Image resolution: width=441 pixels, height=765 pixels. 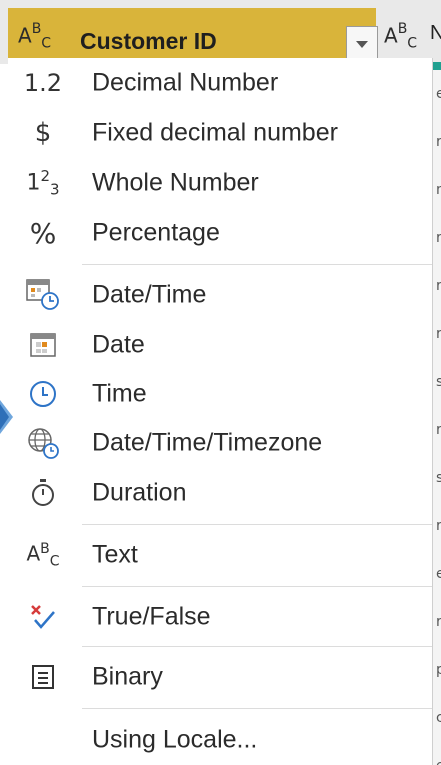 What do you see at coordinates (115, 554) in the screenshot?
I see `menu-item-label: Text` at bounding box center [115, 554].